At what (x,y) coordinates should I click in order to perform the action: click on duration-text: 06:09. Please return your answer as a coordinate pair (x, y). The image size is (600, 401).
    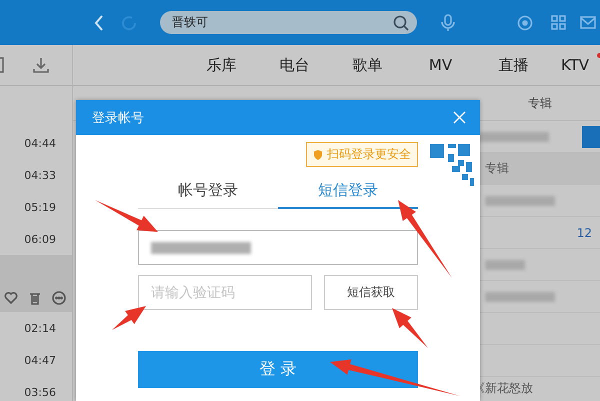
    Looking at the image, I should click on (40, 239).